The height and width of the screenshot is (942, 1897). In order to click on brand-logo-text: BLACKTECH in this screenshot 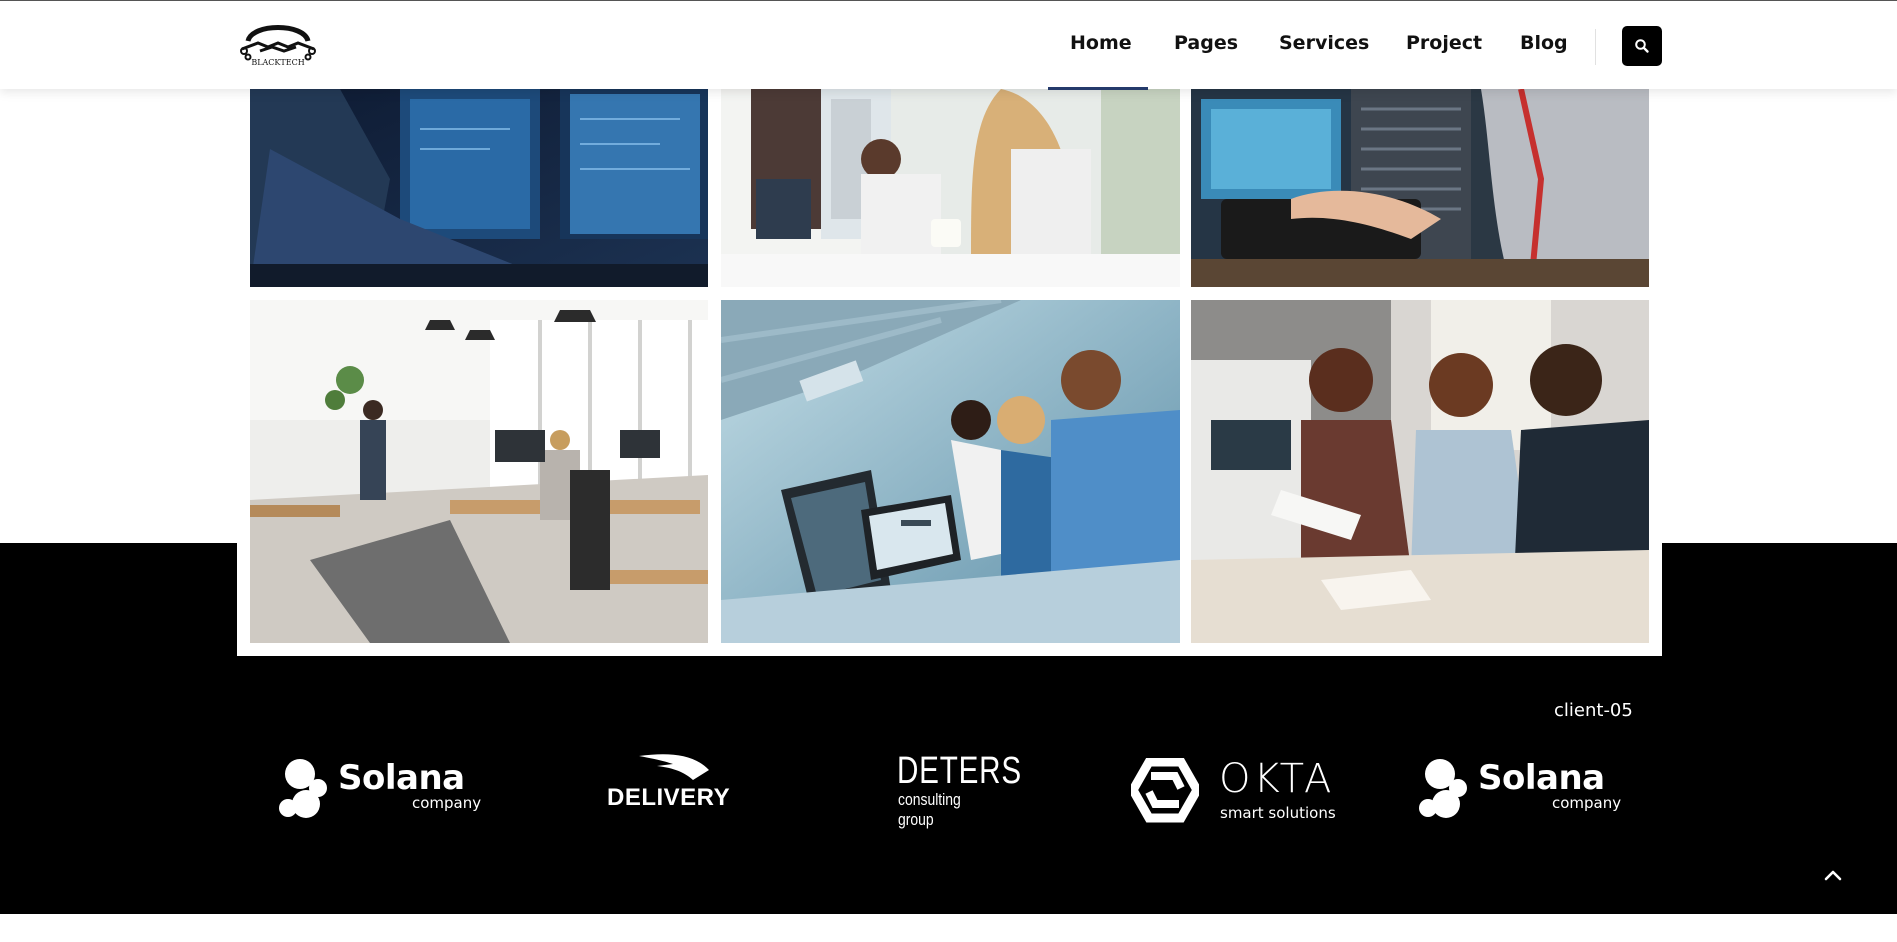, I will do `click(277, 62)`.